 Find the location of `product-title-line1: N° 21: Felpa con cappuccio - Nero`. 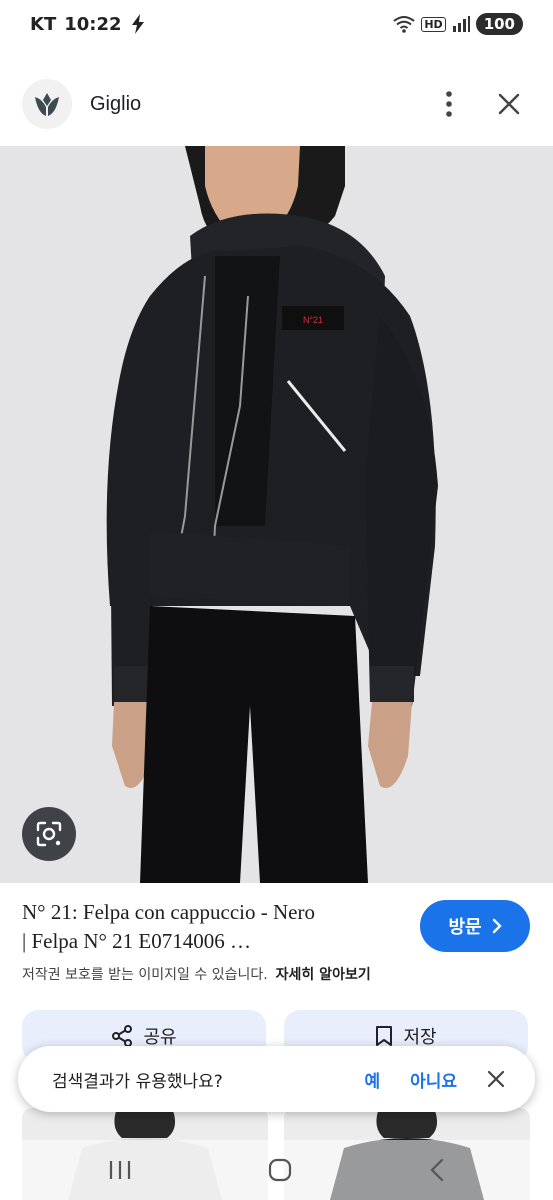

product-title-line1: N° 21: Felpa con cappuccio - Nero is located at coordinates (168, 912).